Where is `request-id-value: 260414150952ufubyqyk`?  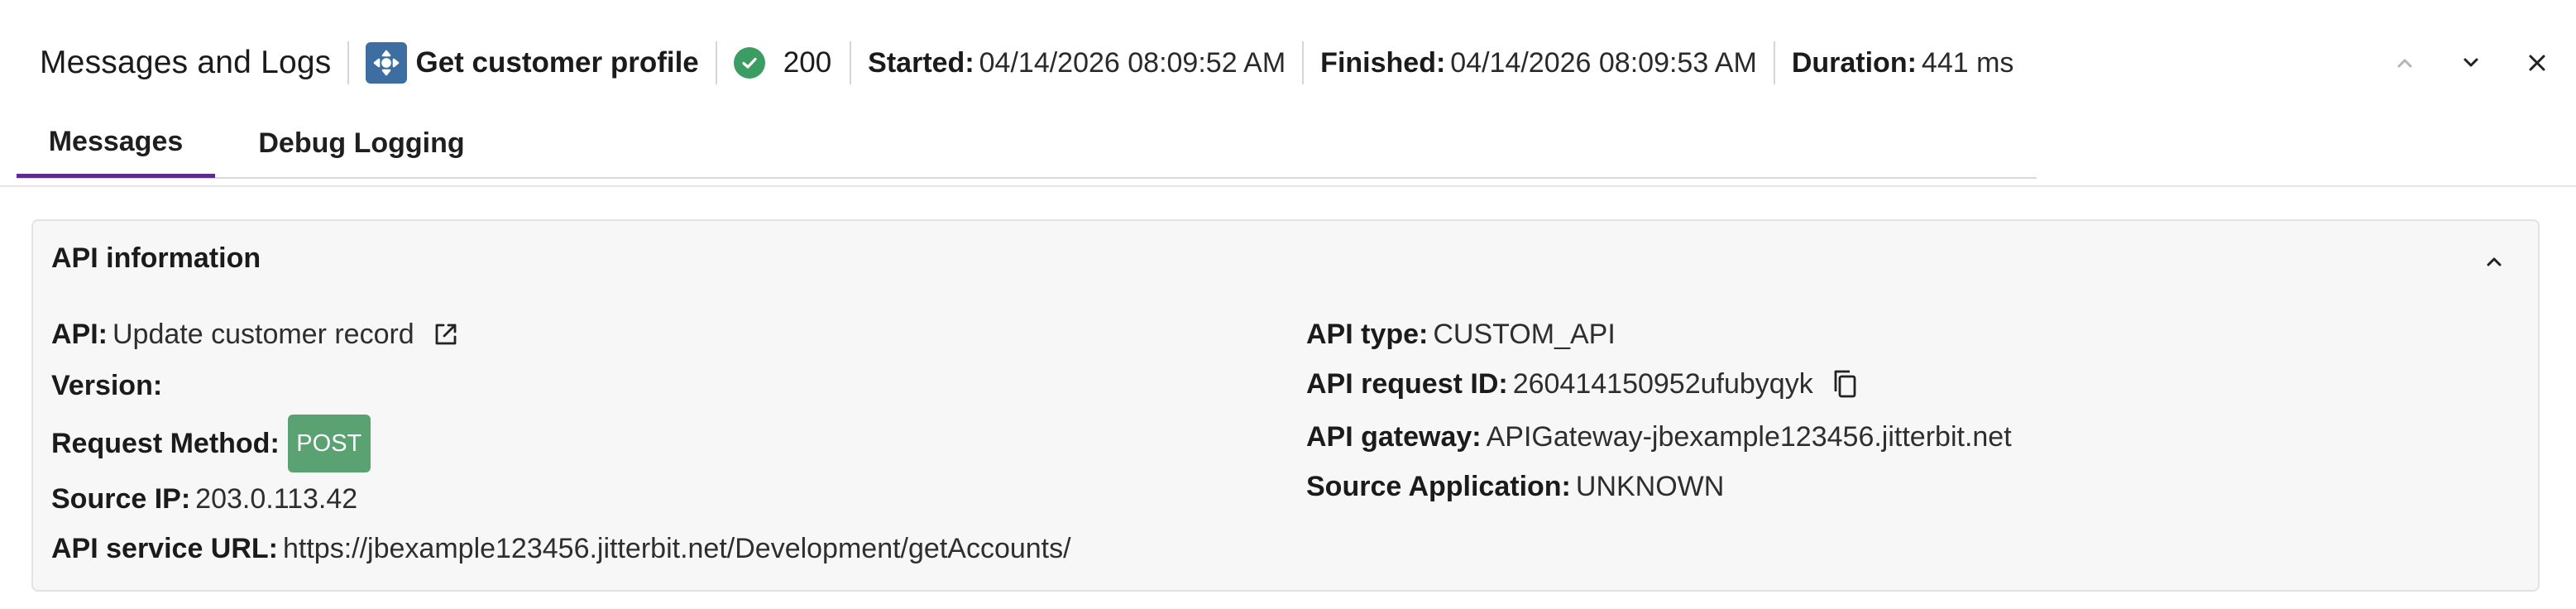
request-id-value: 260414150952ufubyqyk is located at coordinates (1663, 383).